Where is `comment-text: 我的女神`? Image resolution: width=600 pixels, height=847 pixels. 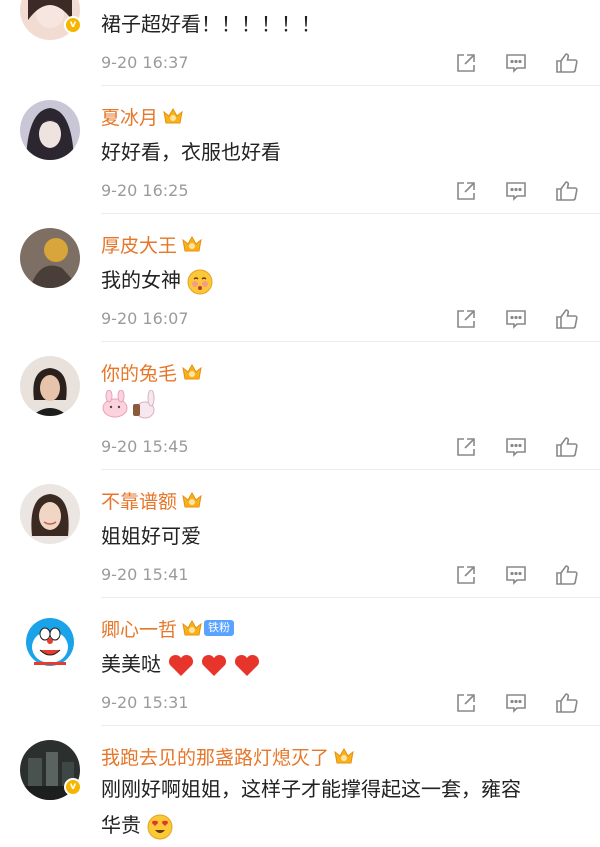 comment-text: 我的女神 is located at coordinates (157, 279).